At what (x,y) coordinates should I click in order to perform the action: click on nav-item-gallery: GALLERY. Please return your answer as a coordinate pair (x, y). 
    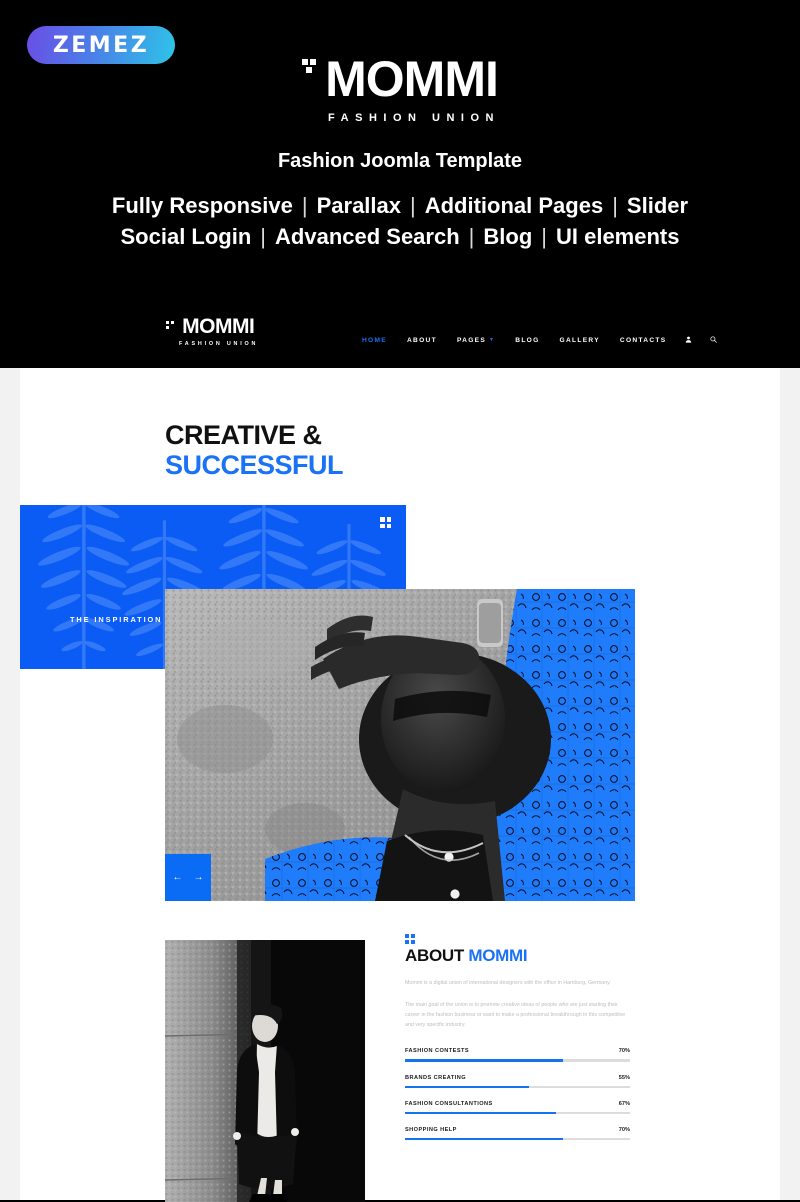
    Looking at the image, I should click on (580, 340).